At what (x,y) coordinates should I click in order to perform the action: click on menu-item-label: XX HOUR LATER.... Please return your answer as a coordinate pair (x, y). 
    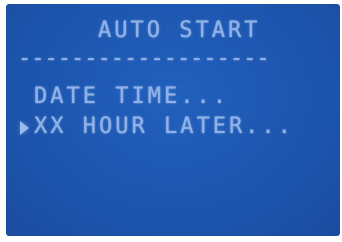
    Looking at the image, I should click on (164, 126).